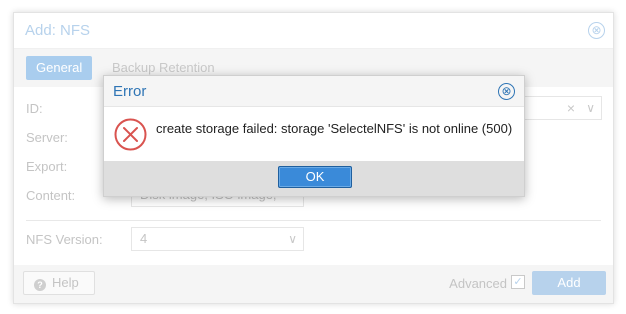  What do you see at coordinates (130, 91) in the screenshot?
I see `error-dialog-title: Error` at bounding box center [130, 91].